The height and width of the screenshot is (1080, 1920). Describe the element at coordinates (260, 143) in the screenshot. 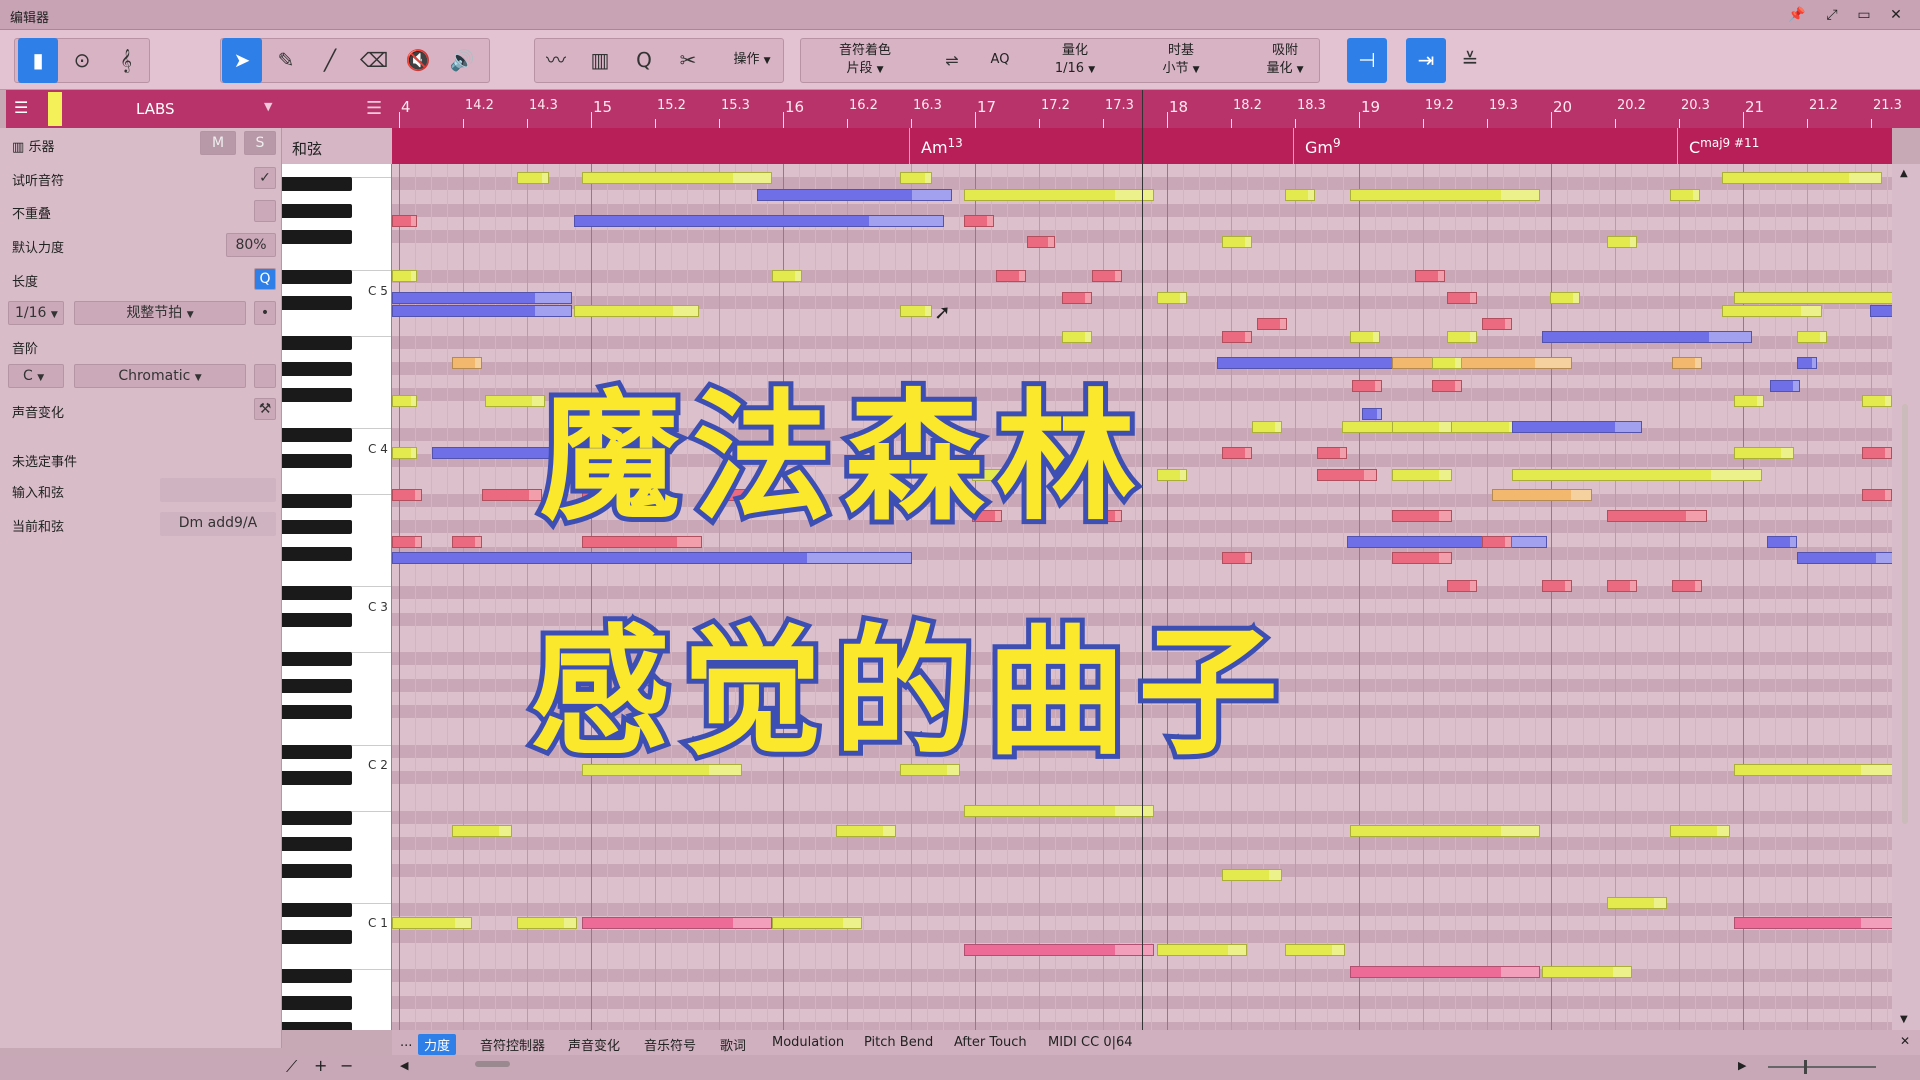

I see `solo-button: S` at that location.